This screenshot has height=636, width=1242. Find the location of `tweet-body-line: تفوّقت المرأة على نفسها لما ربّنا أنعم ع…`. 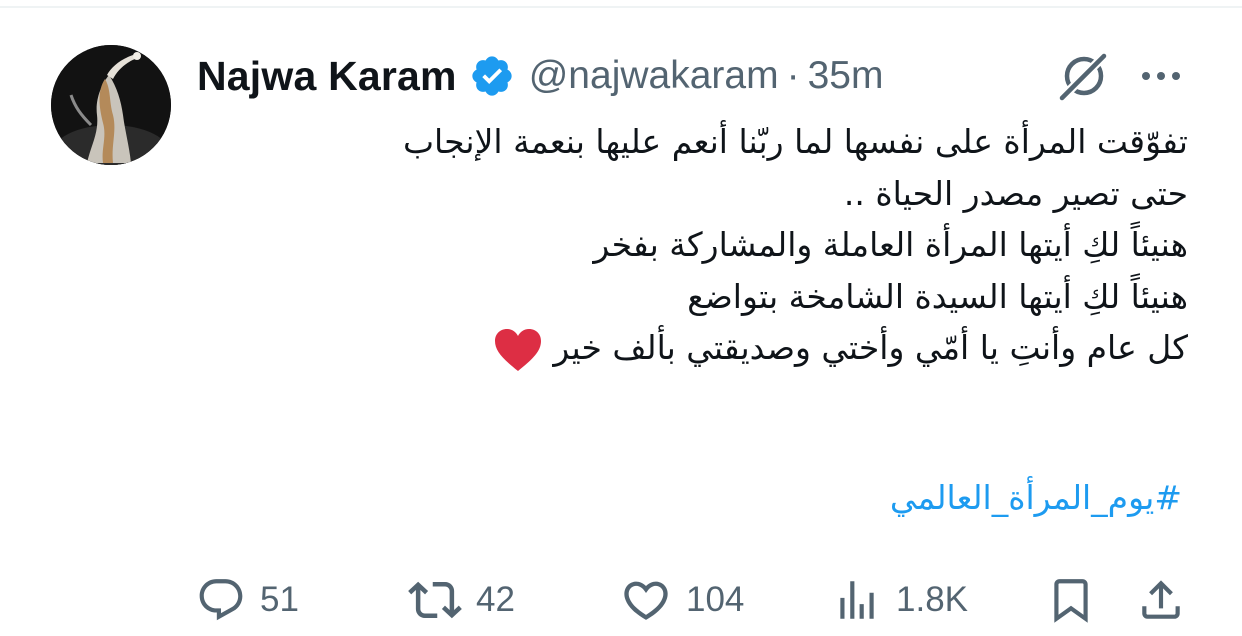

tweet-body-line: تفوّقت المرأة على نفسها لما ربّنا أنعم ع… is located at coordinates (795, 141).